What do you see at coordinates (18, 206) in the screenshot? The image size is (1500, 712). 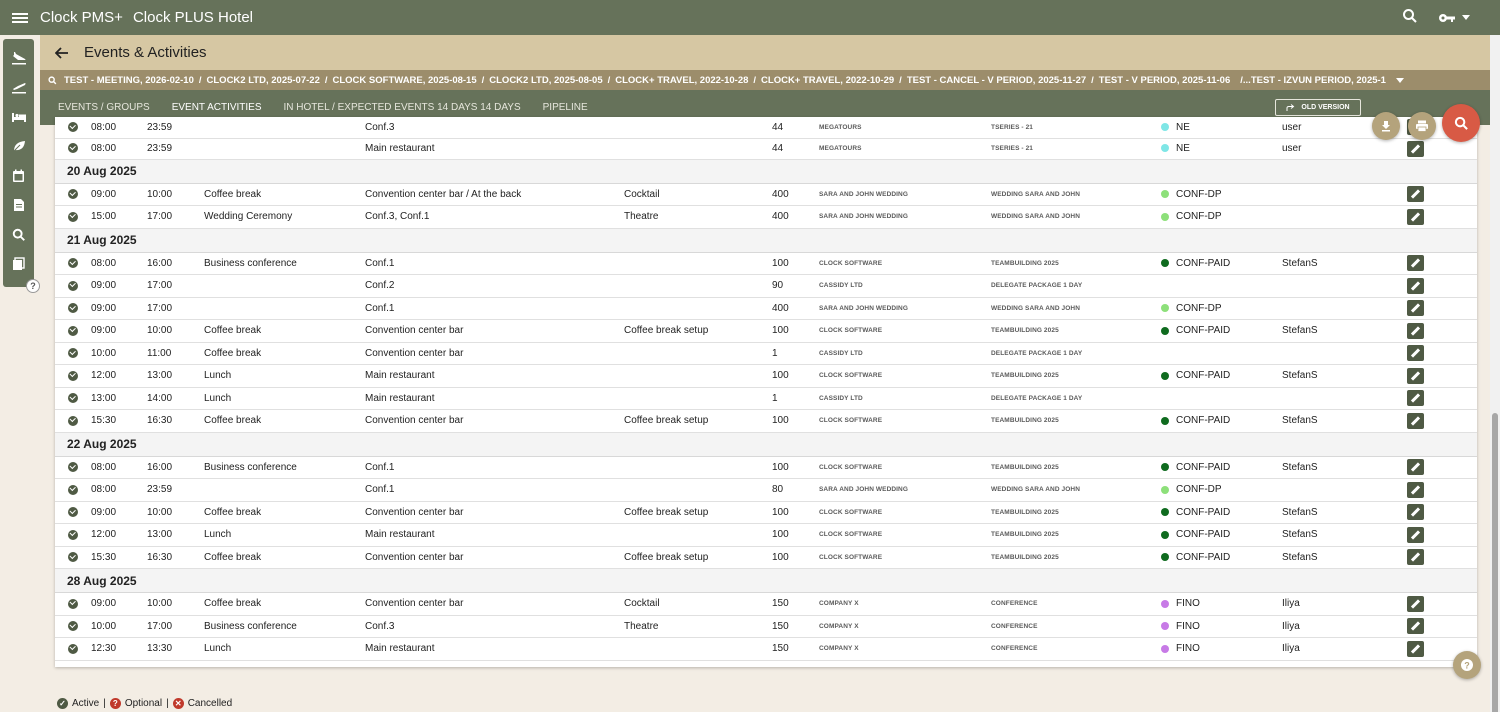 I see `document-icon` at bounding box center [18, 206].